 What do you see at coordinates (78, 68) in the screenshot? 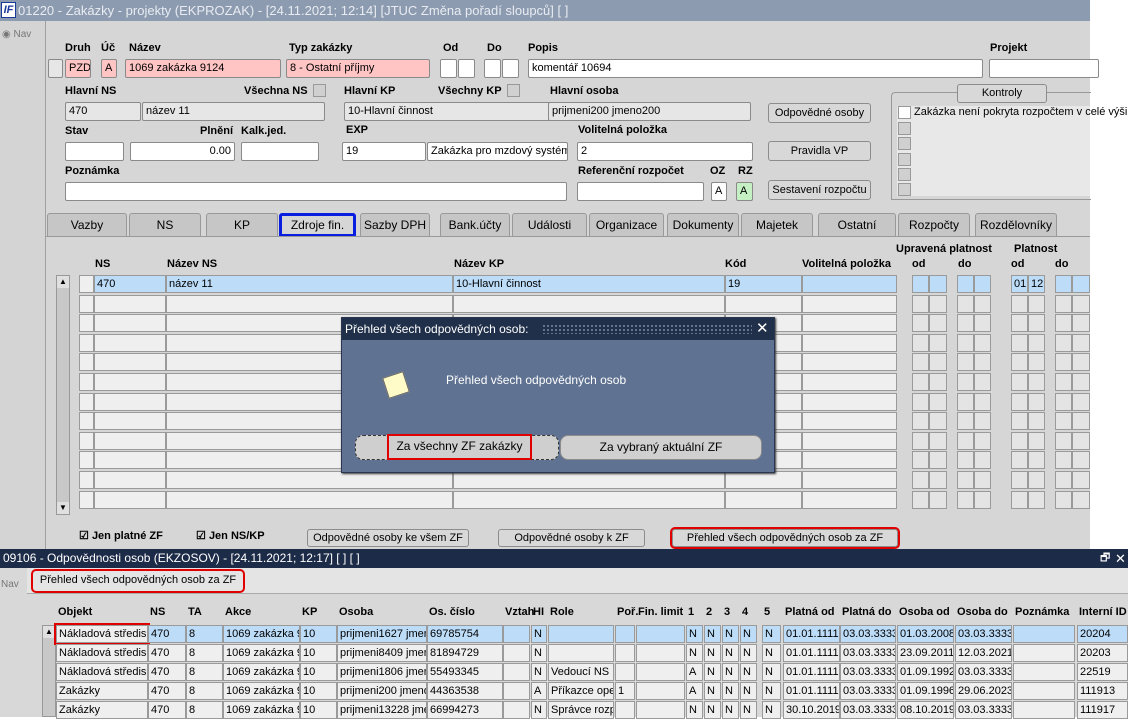
I see `druh-field: PZD` at bounding box center [78, 68].